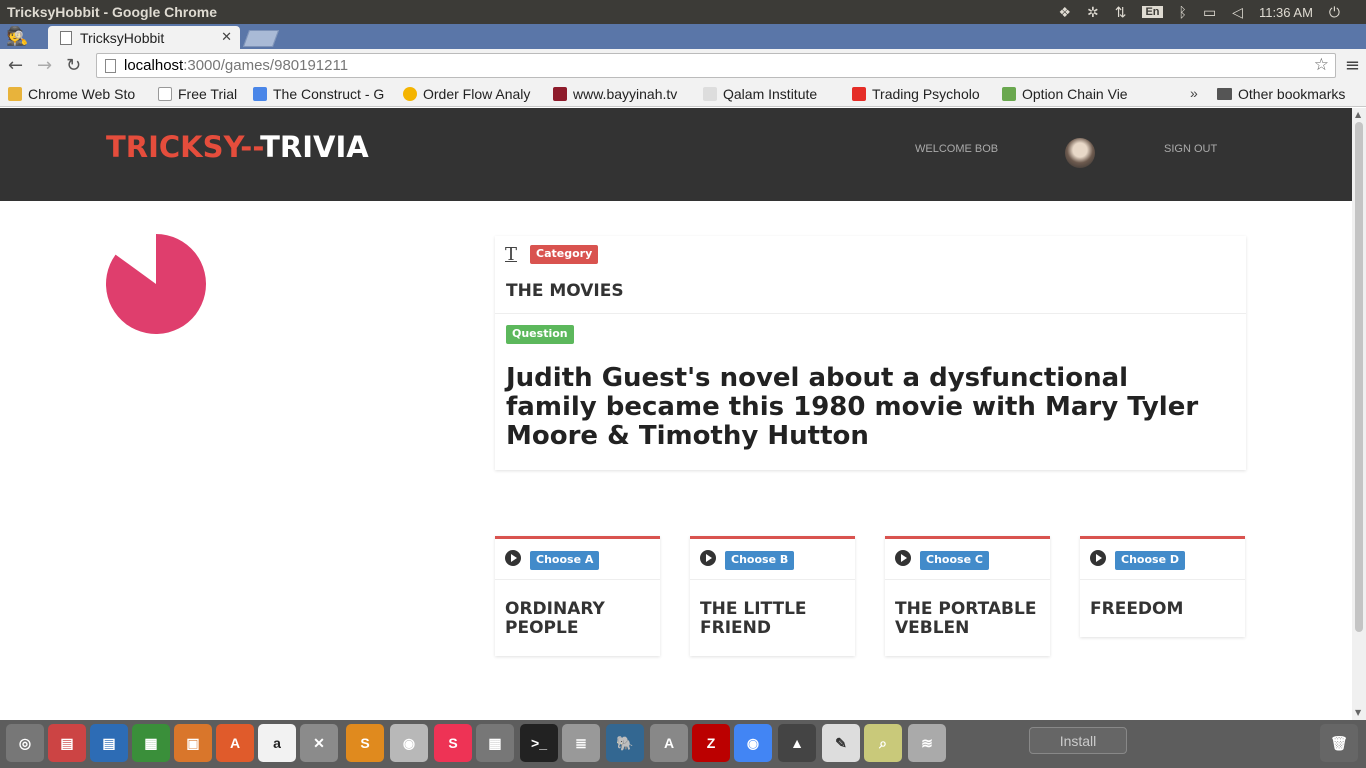 The height and width of the screenshot is (768, 1366). What do you see at coordinates (683, 36) in the screenshot?
I see `tab-strip: 🕵 TricksyHobbit ✕` at bounding box center [683, 36].